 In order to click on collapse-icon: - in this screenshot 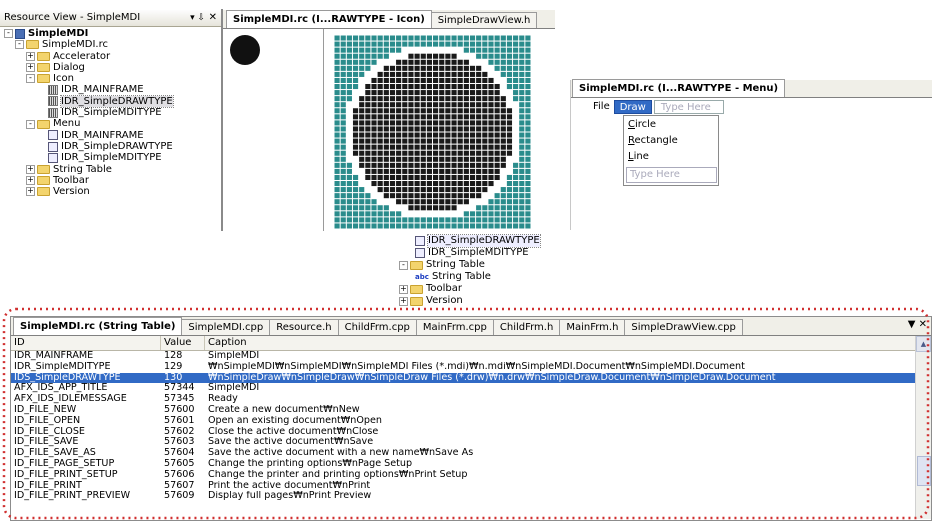, I will do `click(30, 124)`.